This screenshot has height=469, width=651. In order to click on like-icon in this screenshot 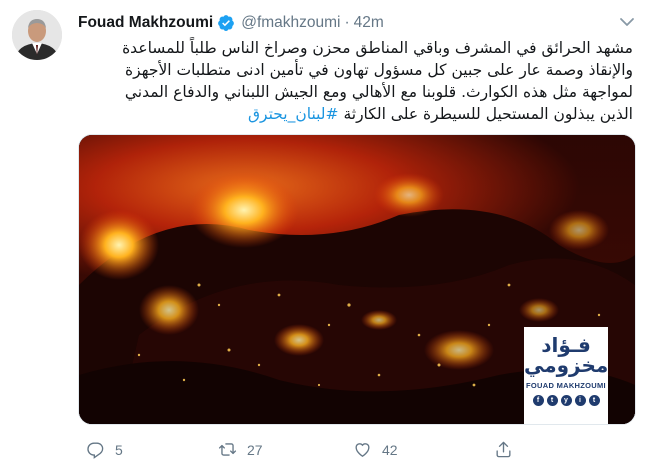, I will do `click(362, 450)`.